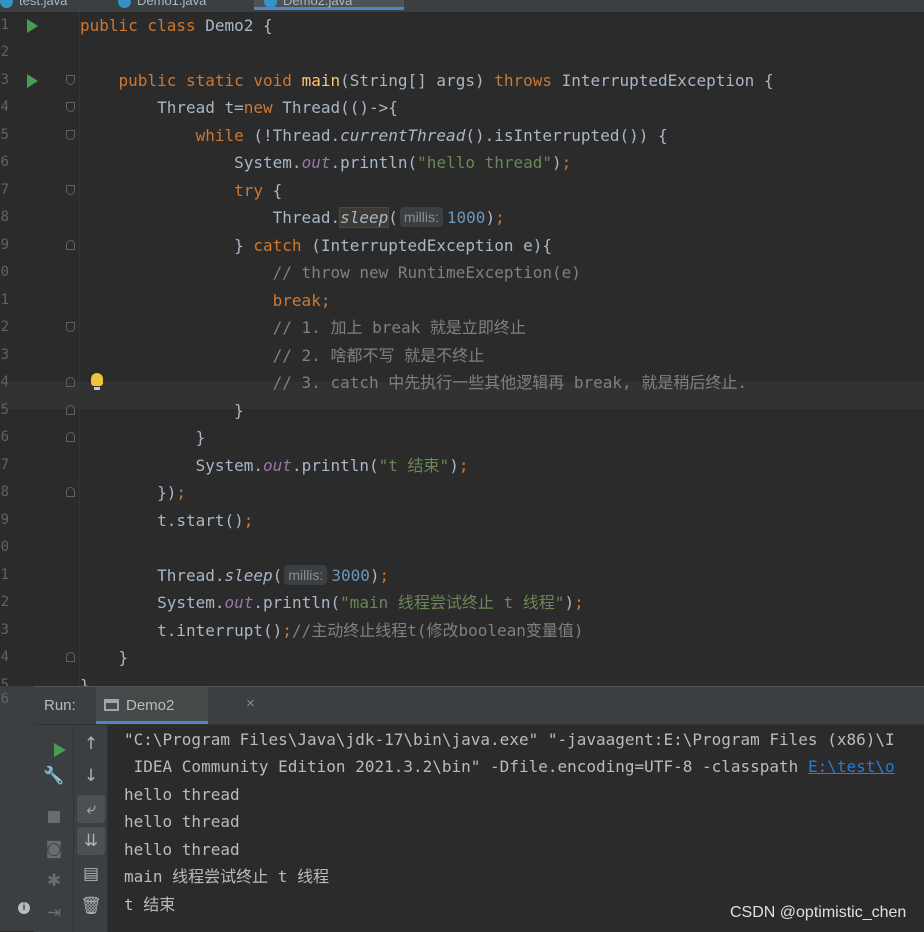  I want to click on code-line: 9 } catch (InterruptedException e){, so click(462, 245).